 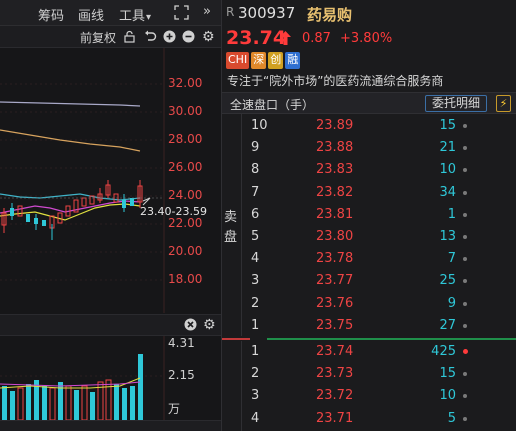 What do you see at coordinates (232, 386) in the screenshot?
I see `buy-side-label` at bounding box center [232, 386].